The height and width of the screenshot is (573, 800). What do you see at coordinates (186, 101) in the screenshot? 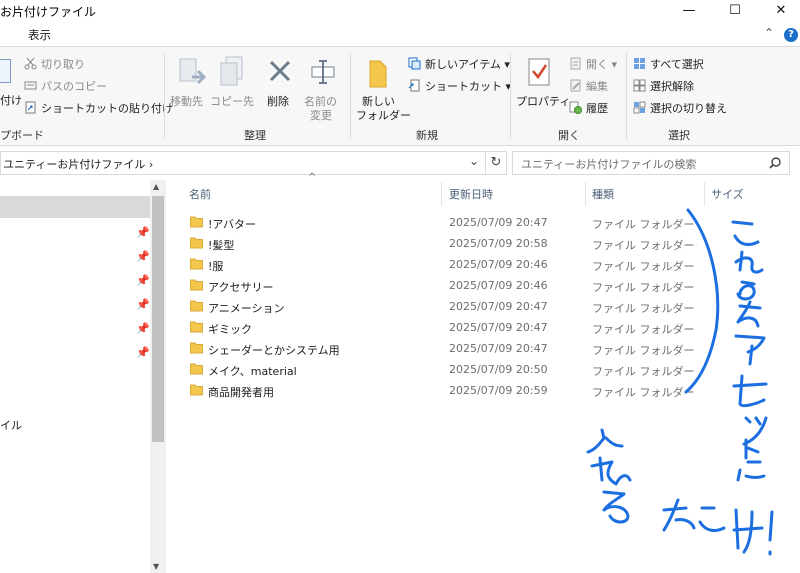
I see `move-to-label: 移動先` at bounding box center [186, 101].